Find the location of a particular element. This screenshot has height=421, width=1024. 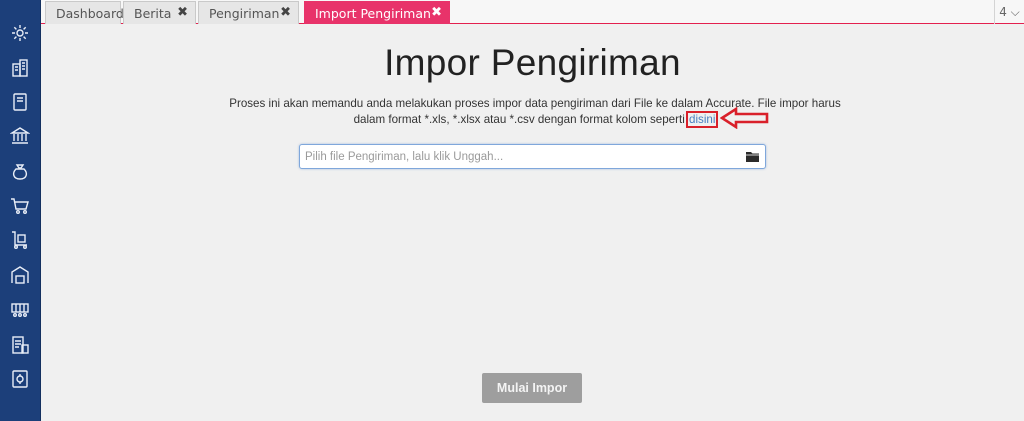

cart-icon is located at coordinates (20, 206).